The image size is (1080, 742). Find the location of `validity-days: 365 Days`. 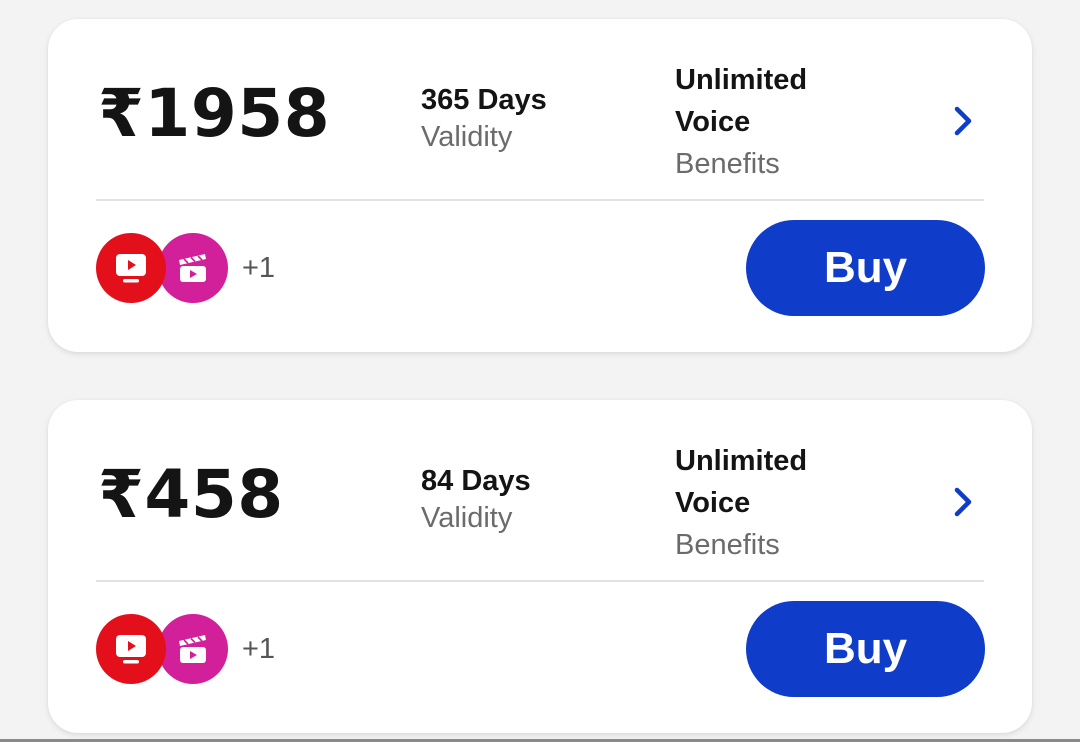

validity-days: 365 Days is located at coordinates (484, 100).